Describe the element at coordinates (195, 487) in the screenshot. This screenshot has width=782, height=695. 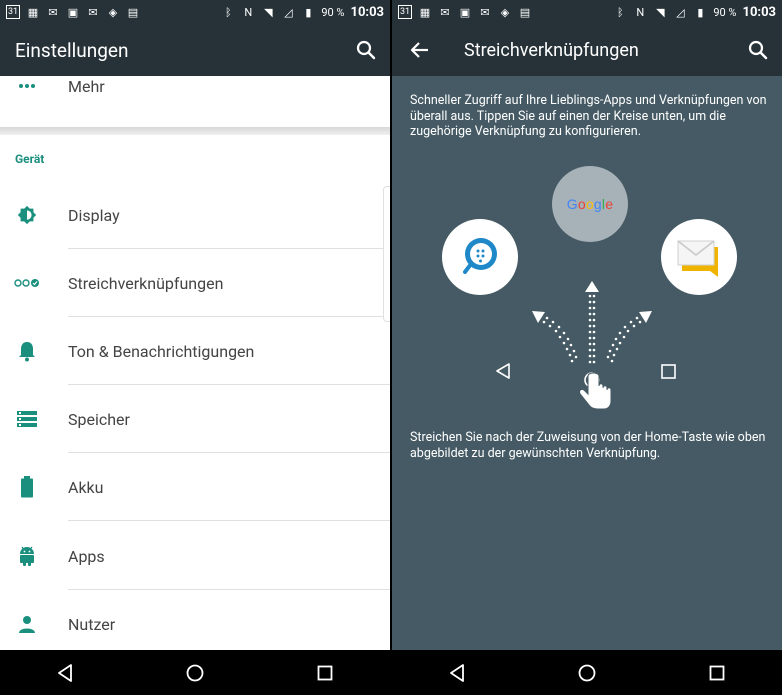
I see `settings-item-battery: Akku` at that location.